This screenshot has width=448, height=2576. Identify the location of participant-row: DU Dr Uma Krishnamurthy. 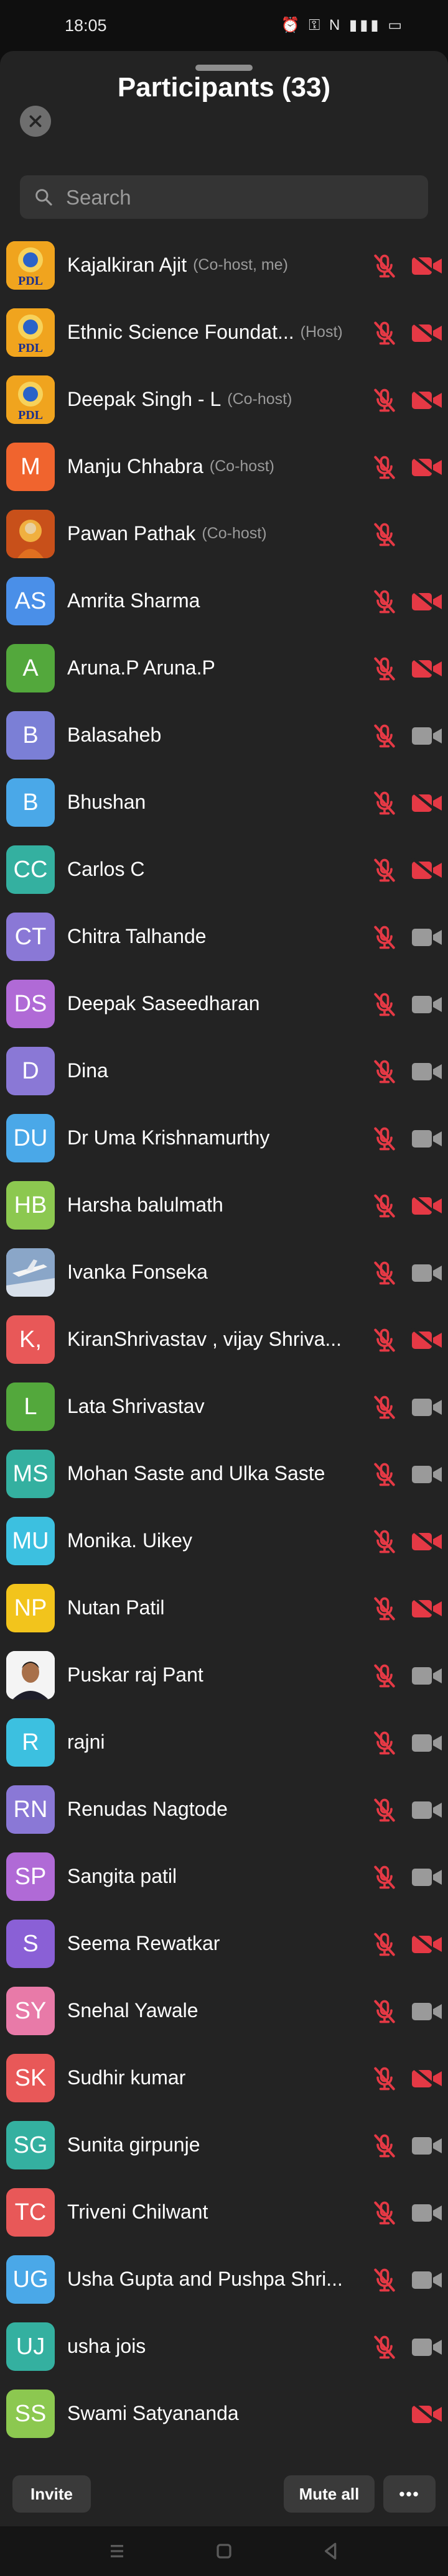
(224, 1137).